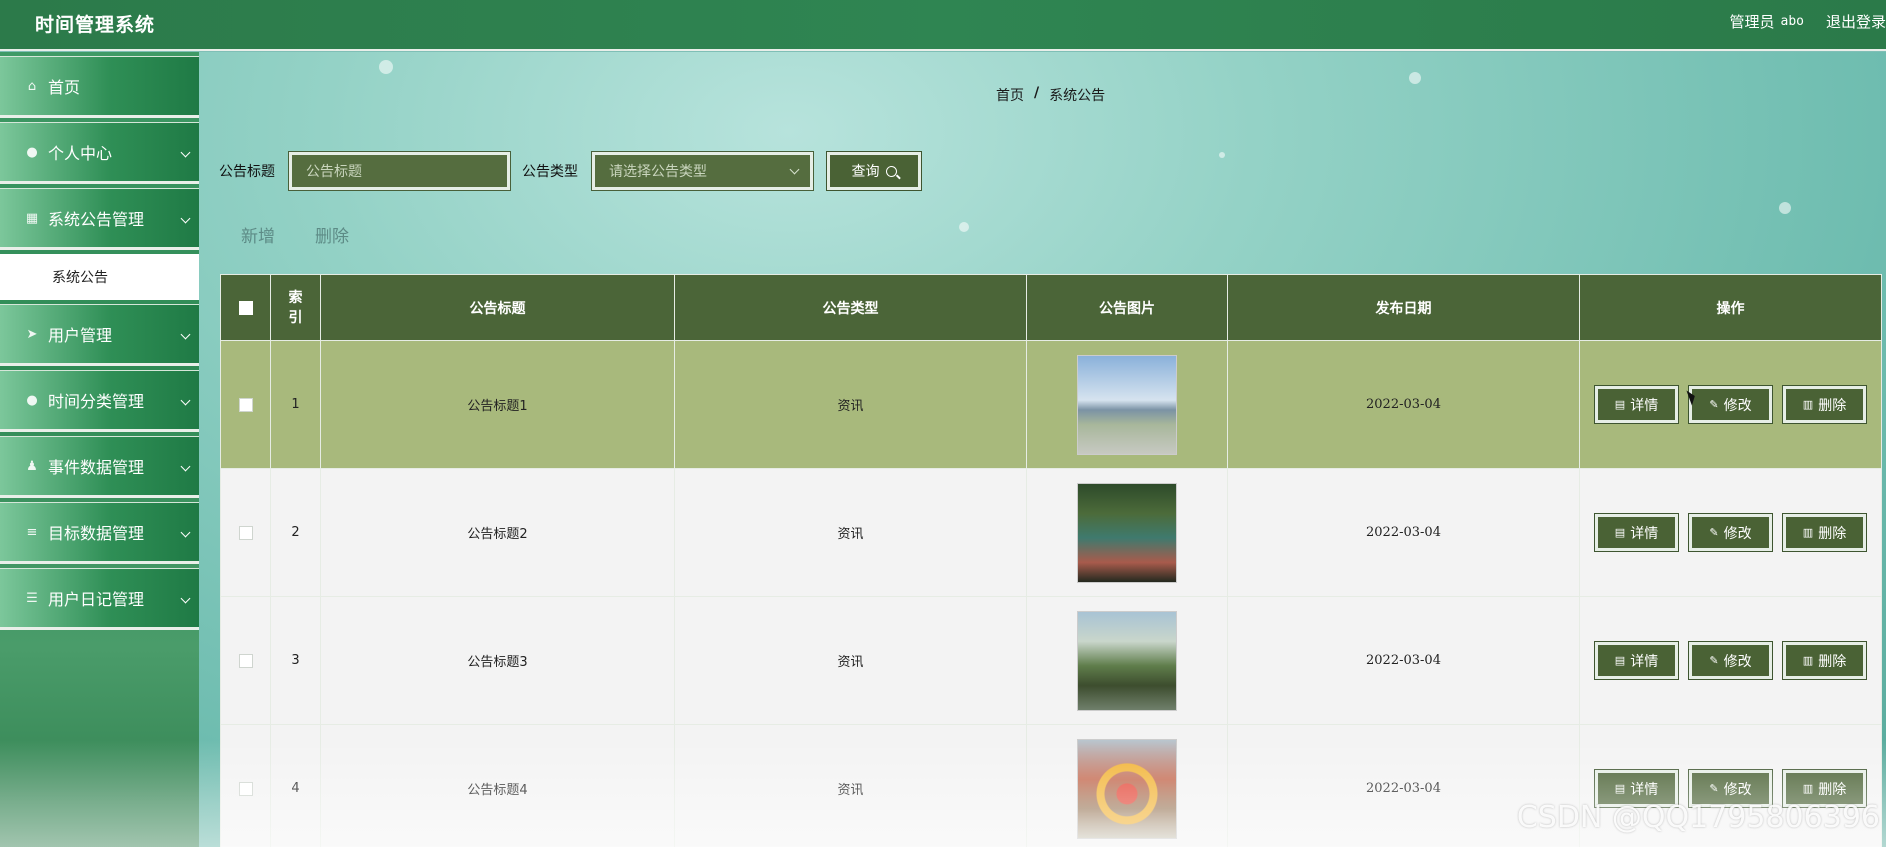 The image size is (1886, 847). I want to click on add-button: 新增, so click(258, 234).